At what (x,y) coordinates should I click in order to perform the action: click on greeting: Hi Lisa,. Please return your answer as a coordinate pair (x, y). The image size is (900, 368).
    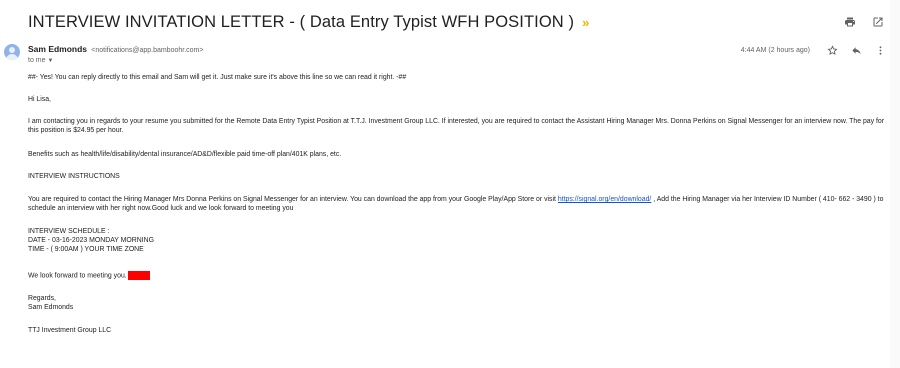
    Looking at the image, I should click on (39, 99).